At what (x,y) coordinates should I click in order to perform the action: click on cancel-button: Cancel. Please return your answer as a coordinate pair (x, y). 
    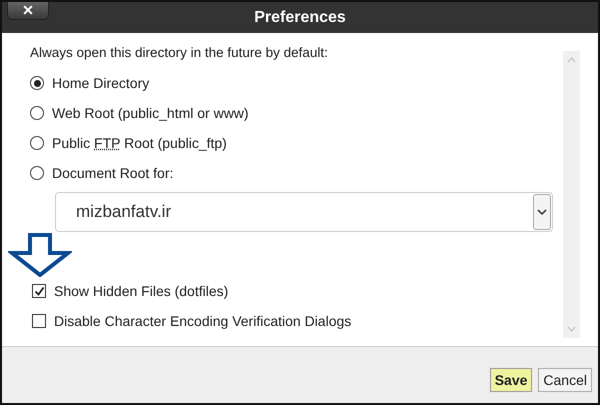
    Looking at the image, I should click on (565, 380).